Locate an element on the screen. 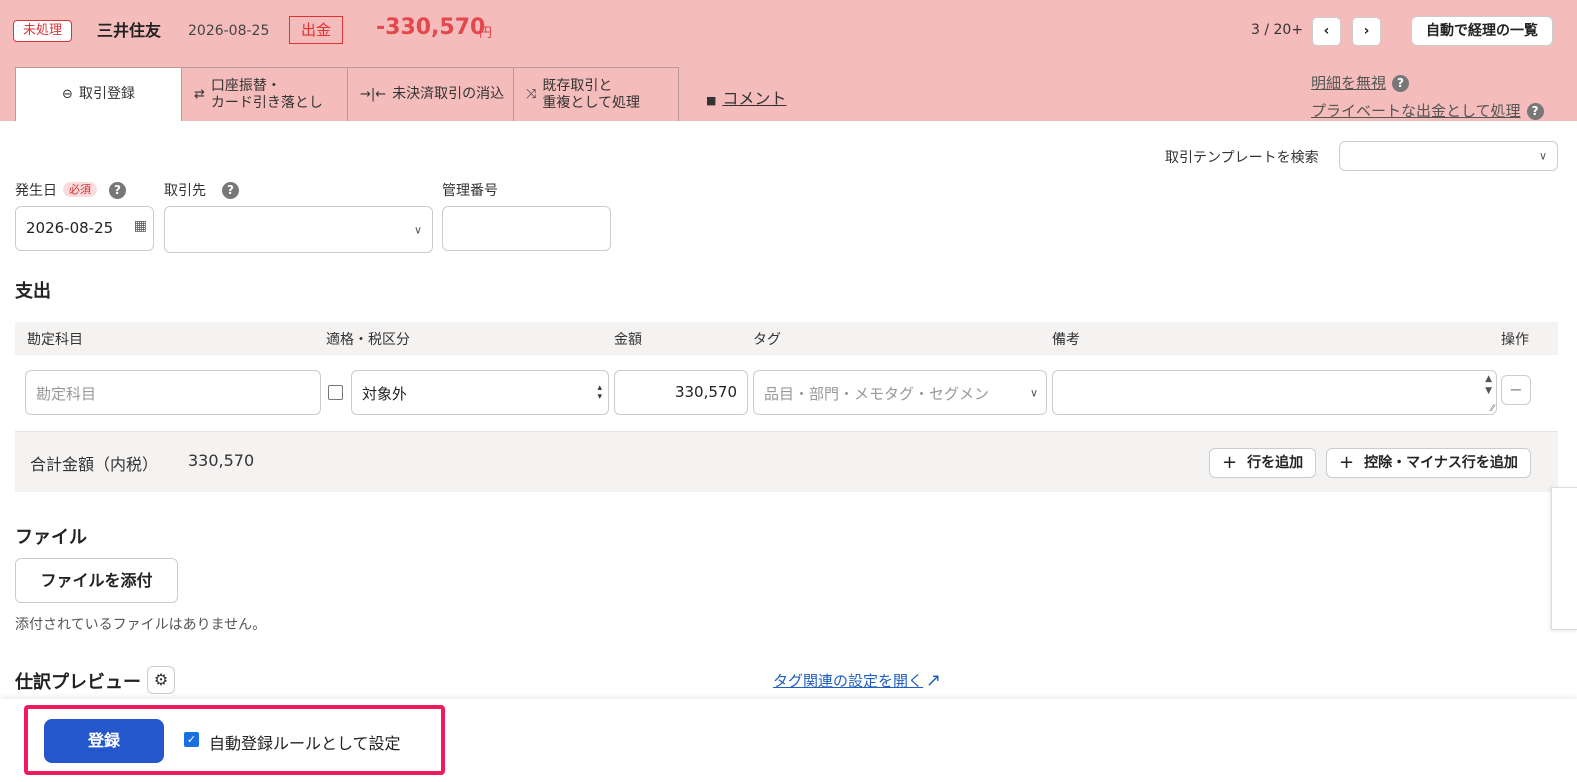 Image resolution: width=1577 pixels, height=782 pixels. chevron-left-icon: ‹ is located at coordinates (1326, 31).